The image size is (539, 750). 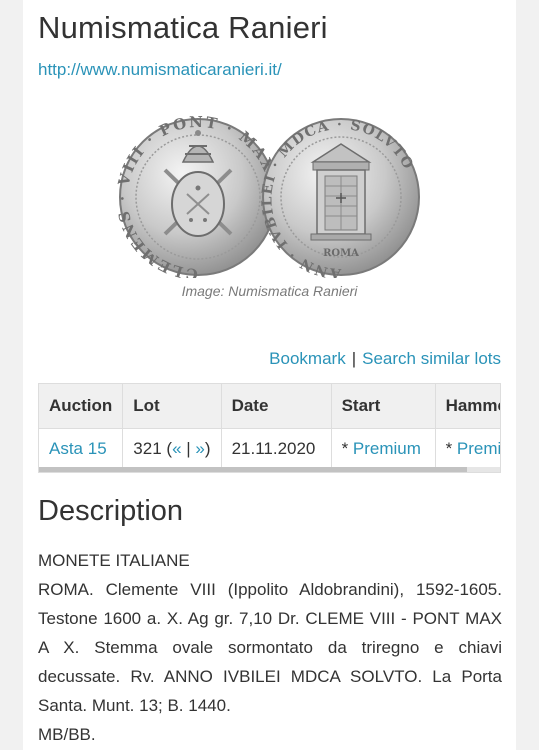 What do you see at coordinates (78, 448) in the screenshot?
I see `auction-link: Asta 15` at bounding box center [78, 448].